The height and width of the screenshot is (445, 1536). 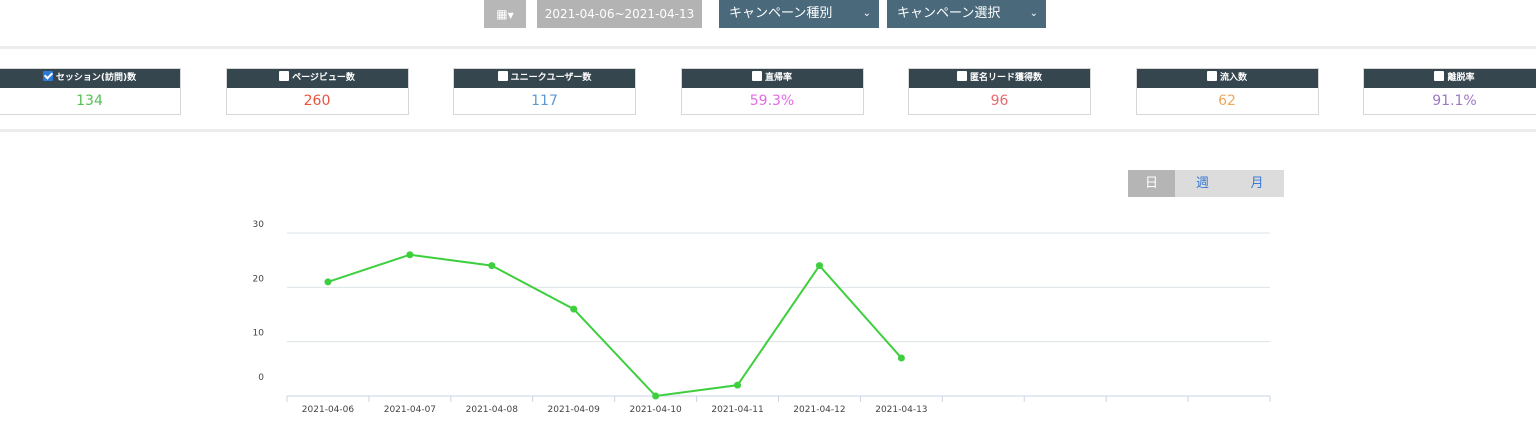 I want to click on x-tick-label: 2021-04-10, so click(x=655, y=410).